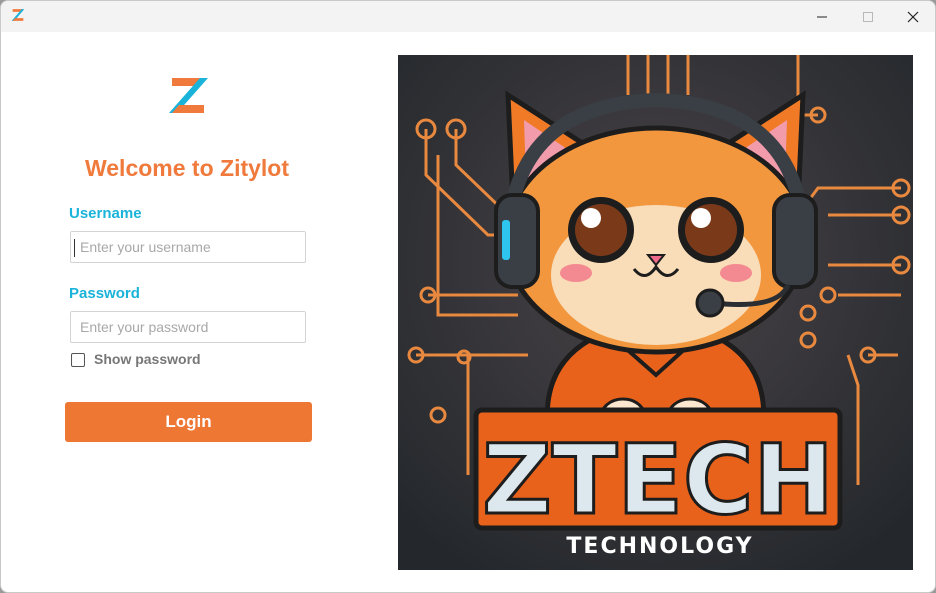 The height and width of the screenshot is (593, 936). What do you see at coordinates (188, 327) in the screenshot?
I see `password-input` at bounding box center [188, 327].